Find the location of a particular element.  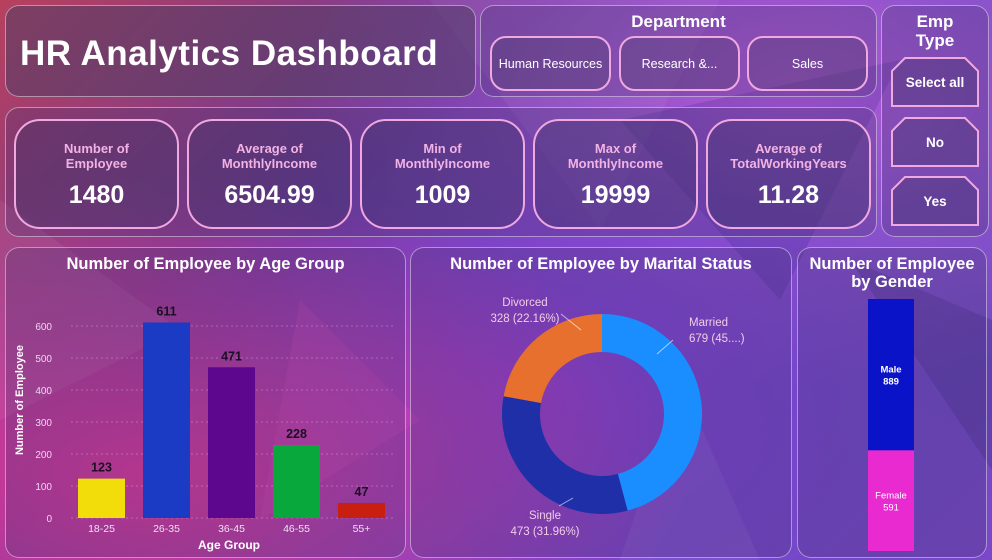

segment-category-label: Female is located at coordinates (891, 496).